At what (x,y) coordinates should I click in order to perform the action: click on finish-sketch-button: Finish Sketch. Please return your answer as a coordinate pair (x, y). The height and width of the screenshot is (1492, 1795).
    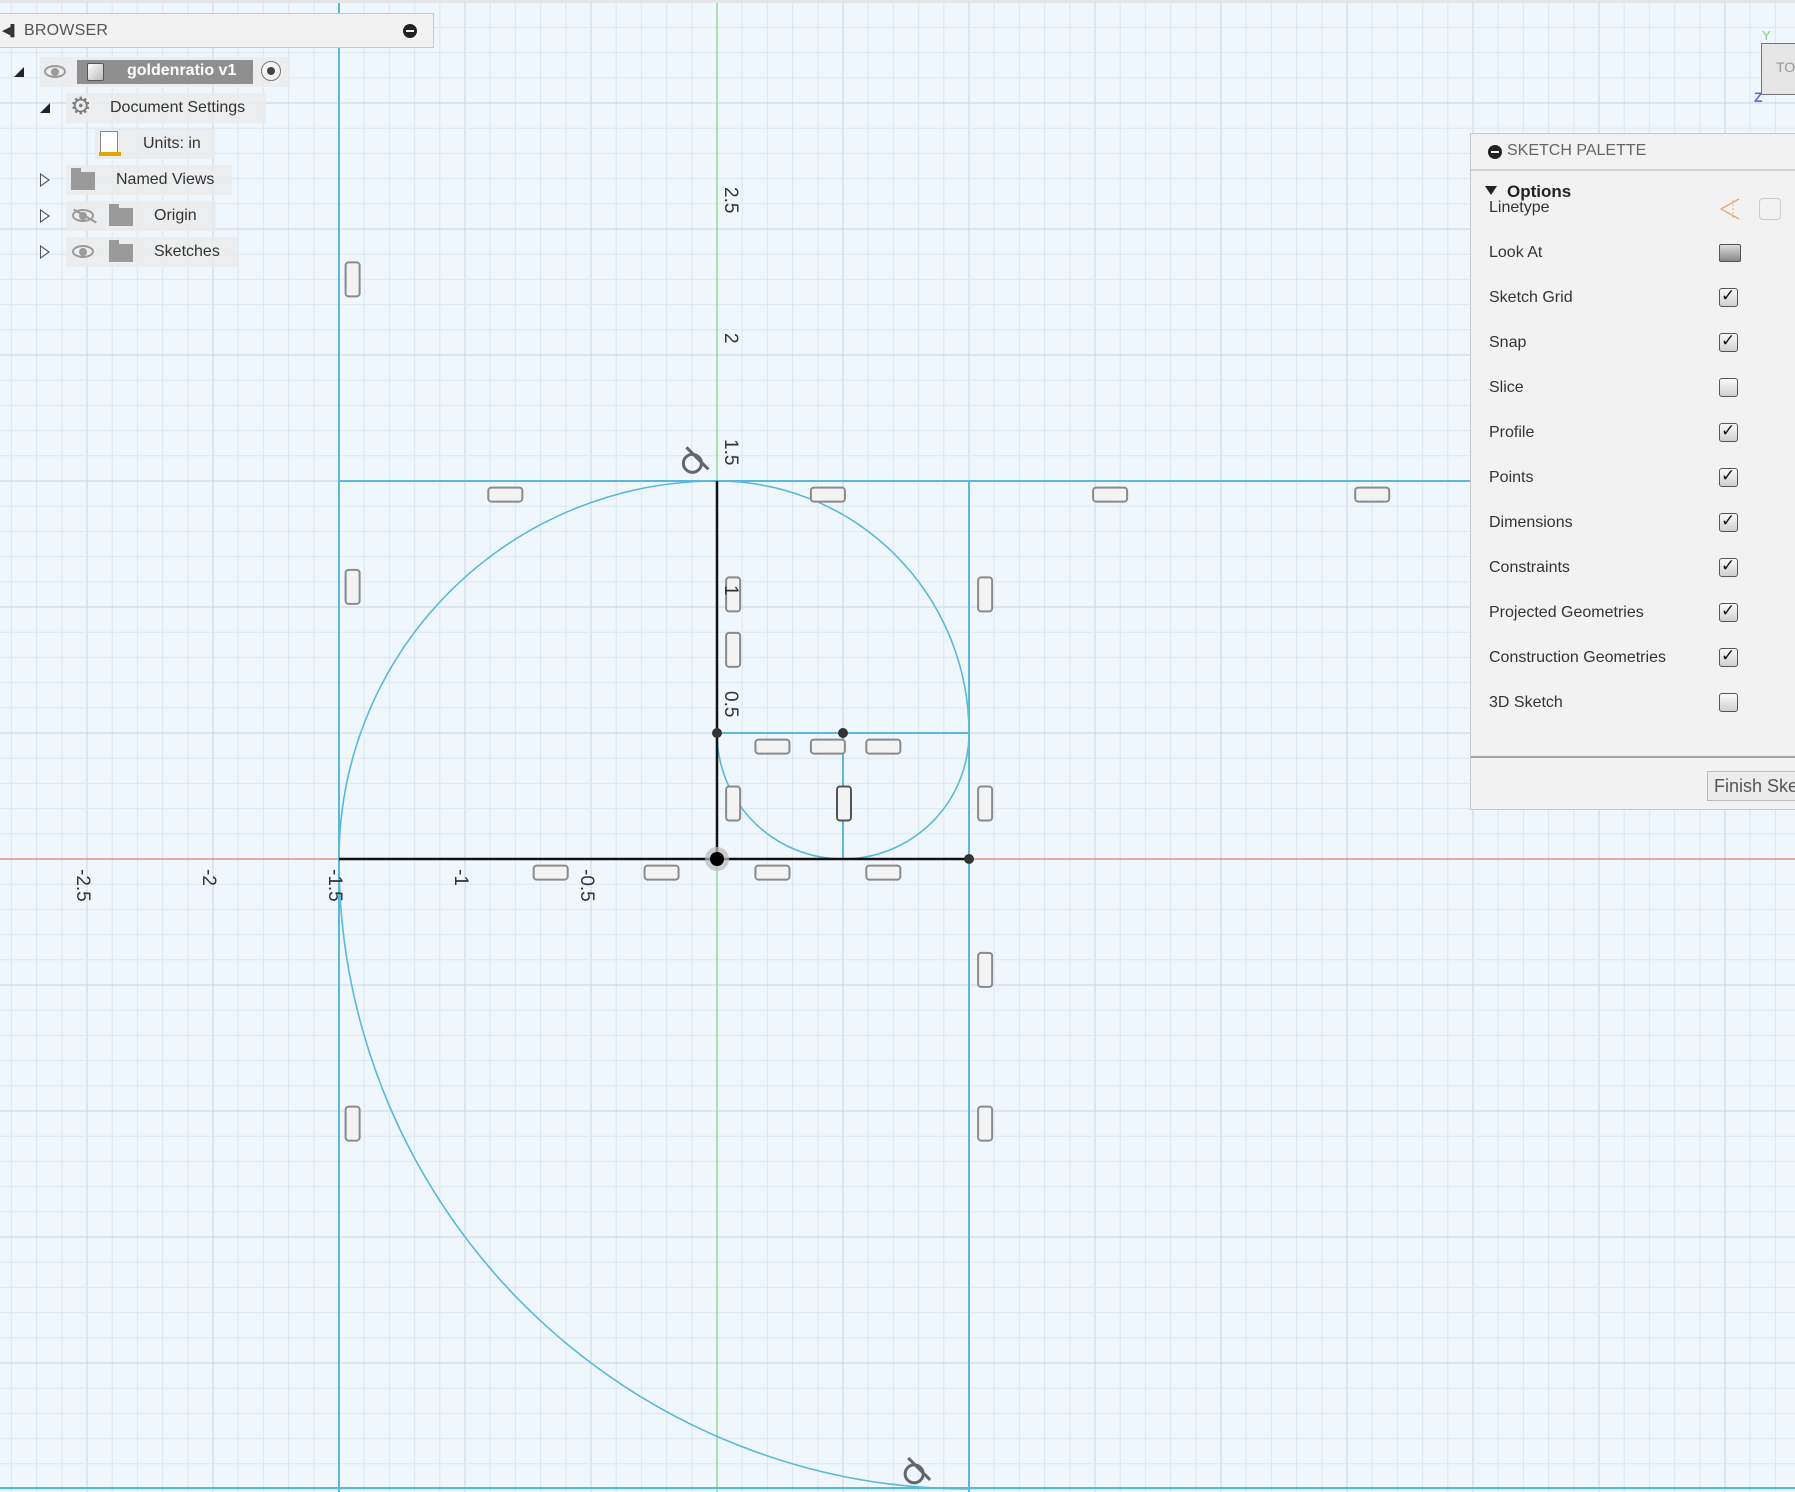
    Looking at the image, I should click on (1751, 786).